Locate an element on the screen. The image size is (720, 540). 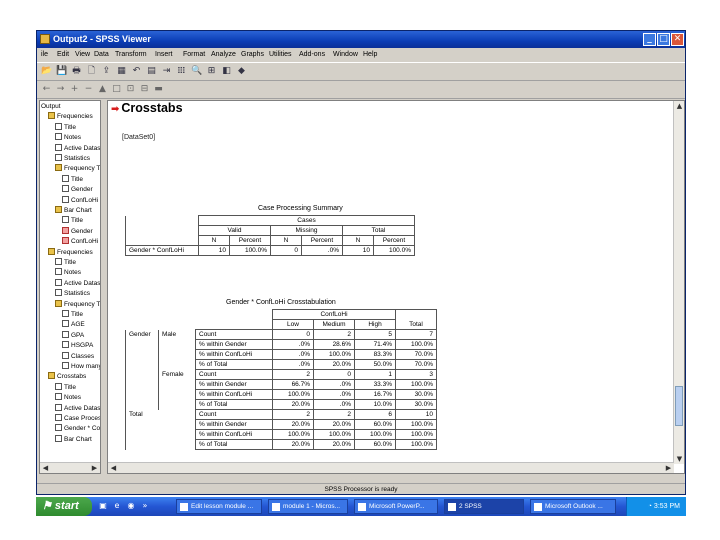
menu-help: Help is located at coordinates (370, 54).